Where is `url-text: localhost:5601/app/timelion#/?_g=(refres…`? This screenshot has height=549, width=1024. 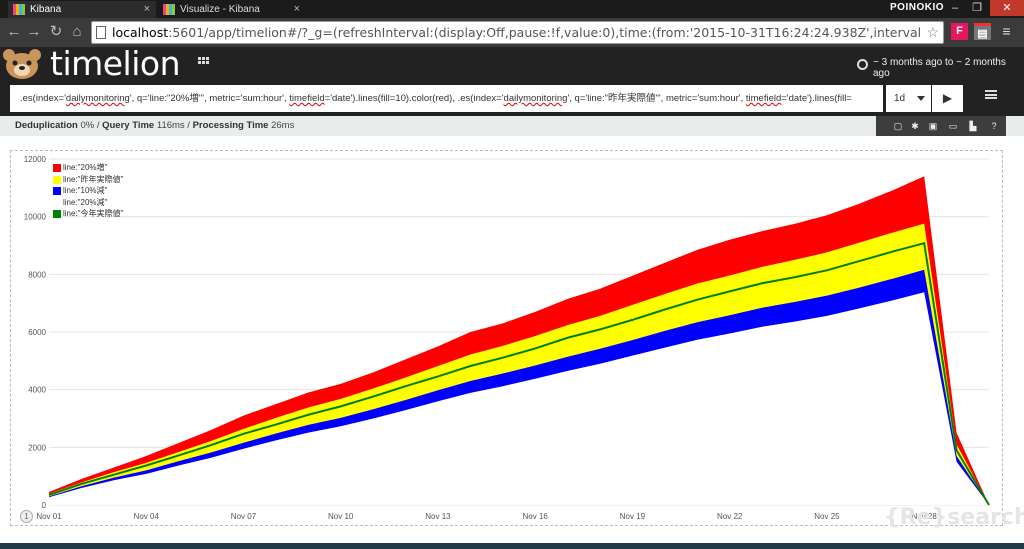
url-text: localhost:5601/app/timelion#/?_g=(refres… is located at coordinates (516, 32).